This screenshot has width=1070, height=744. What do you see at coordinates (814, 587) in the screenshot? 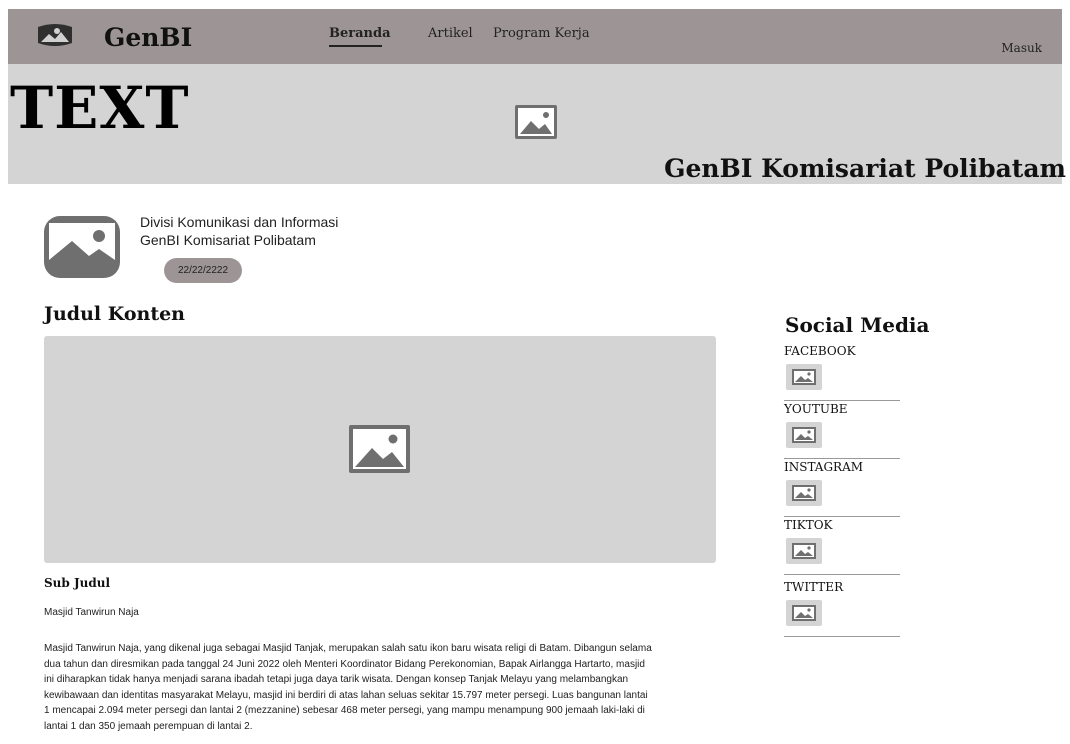
I see `social-label: TWITTER` at bounding box center [814, 587].